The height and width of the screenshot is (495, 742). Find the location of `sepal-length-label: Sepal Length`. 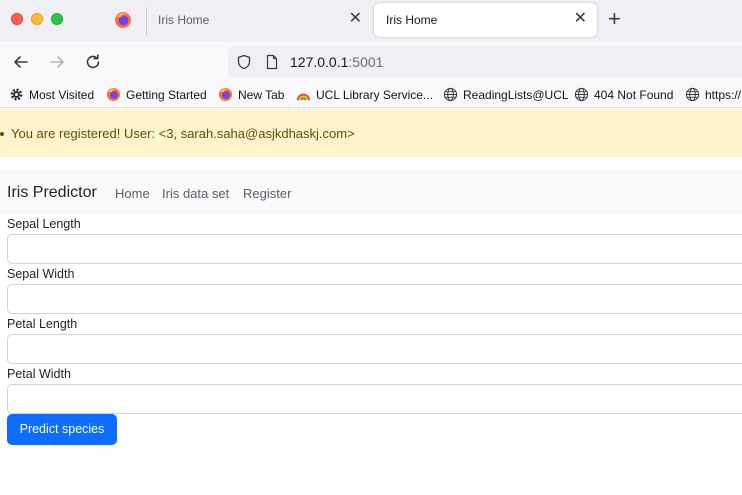

sepal-length-label: Sepal Length is located at coordinates (44, 224).